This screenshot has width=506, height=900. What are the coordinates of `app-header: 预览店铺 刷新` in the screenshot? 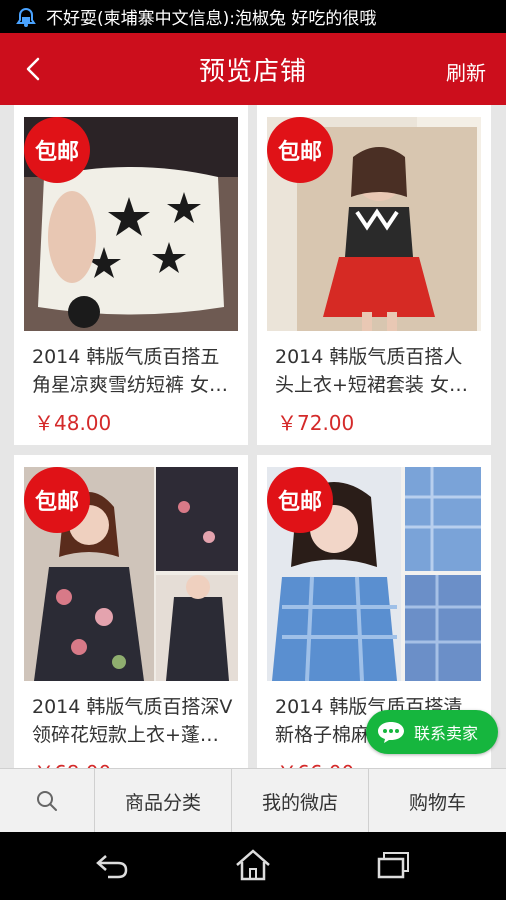 It's located at (253, 69).